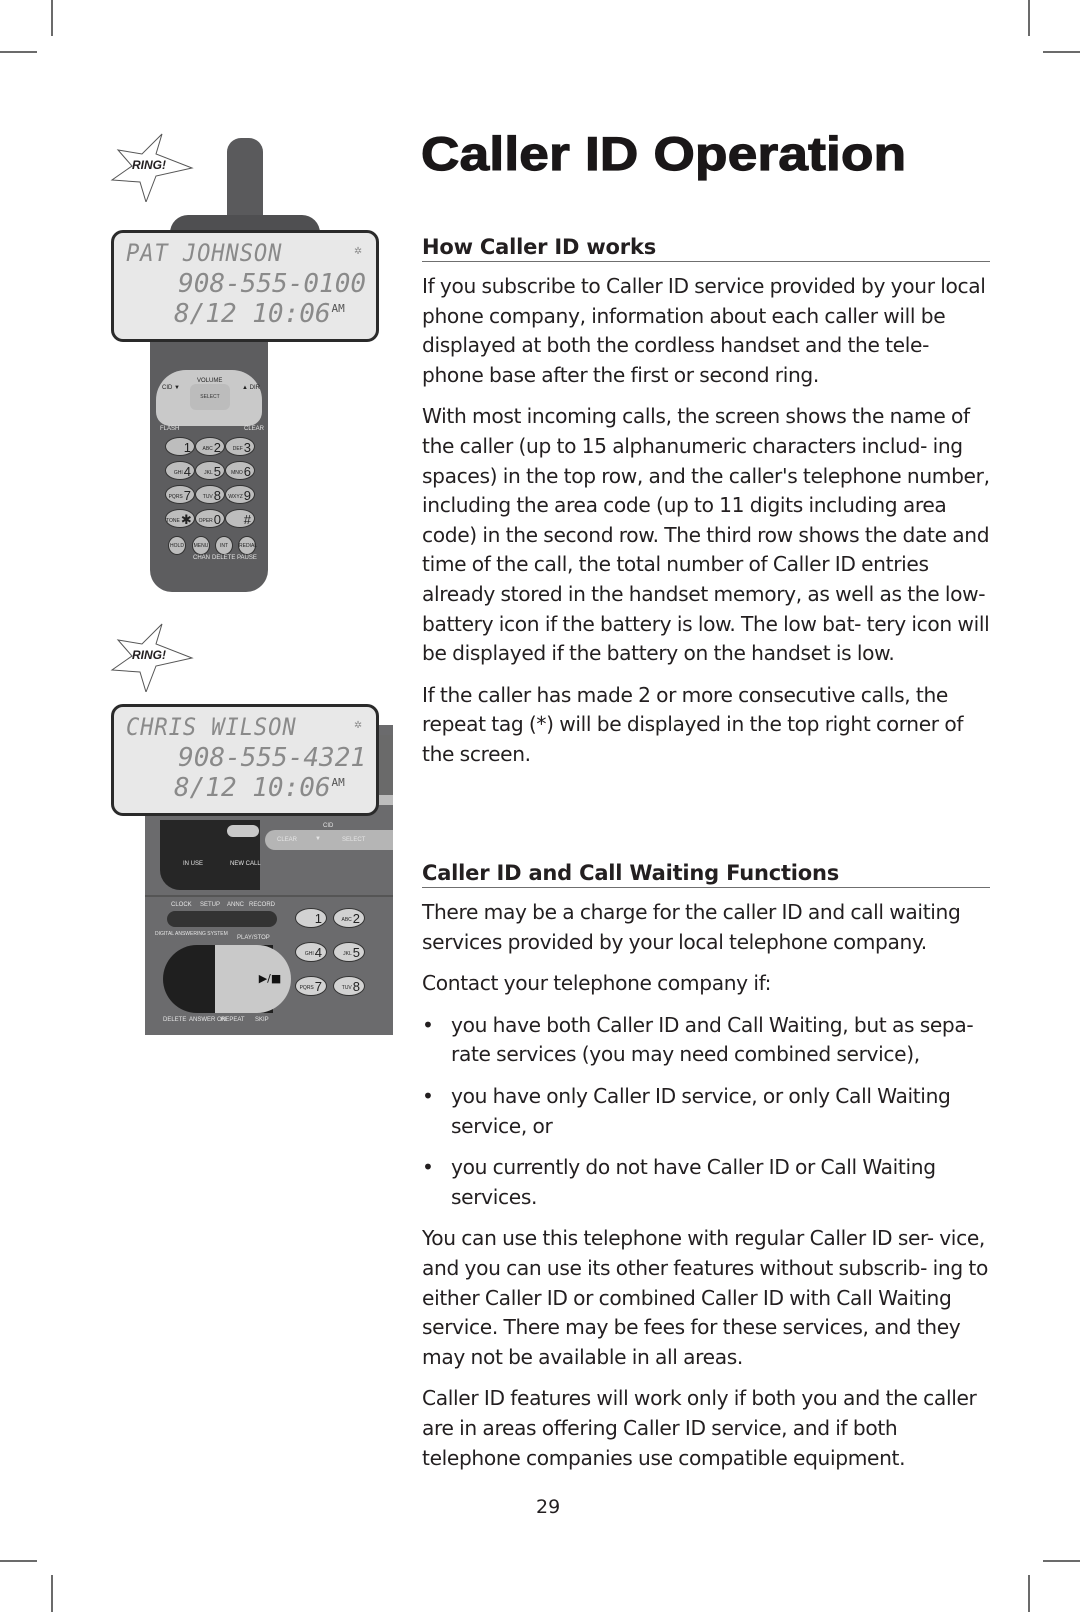 This screenshot has height=1612, width=1080. What do you see at coordinates (210, 905) in the screenshot?
I see `base-setup-label: SETUP` at bounding box center [210, 905].